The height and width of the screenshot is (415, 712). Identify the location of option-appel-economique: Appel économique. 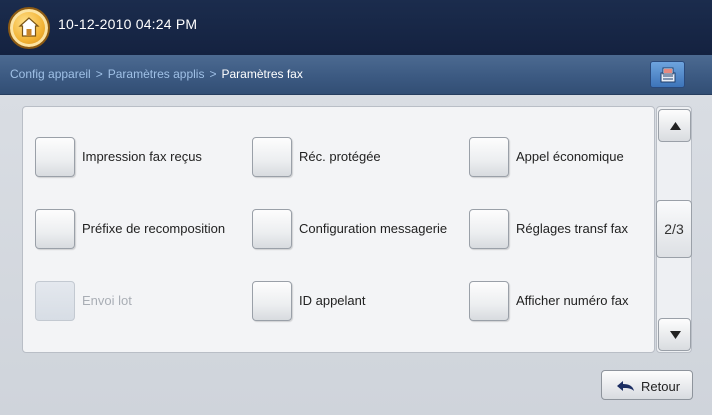
(559, 157).